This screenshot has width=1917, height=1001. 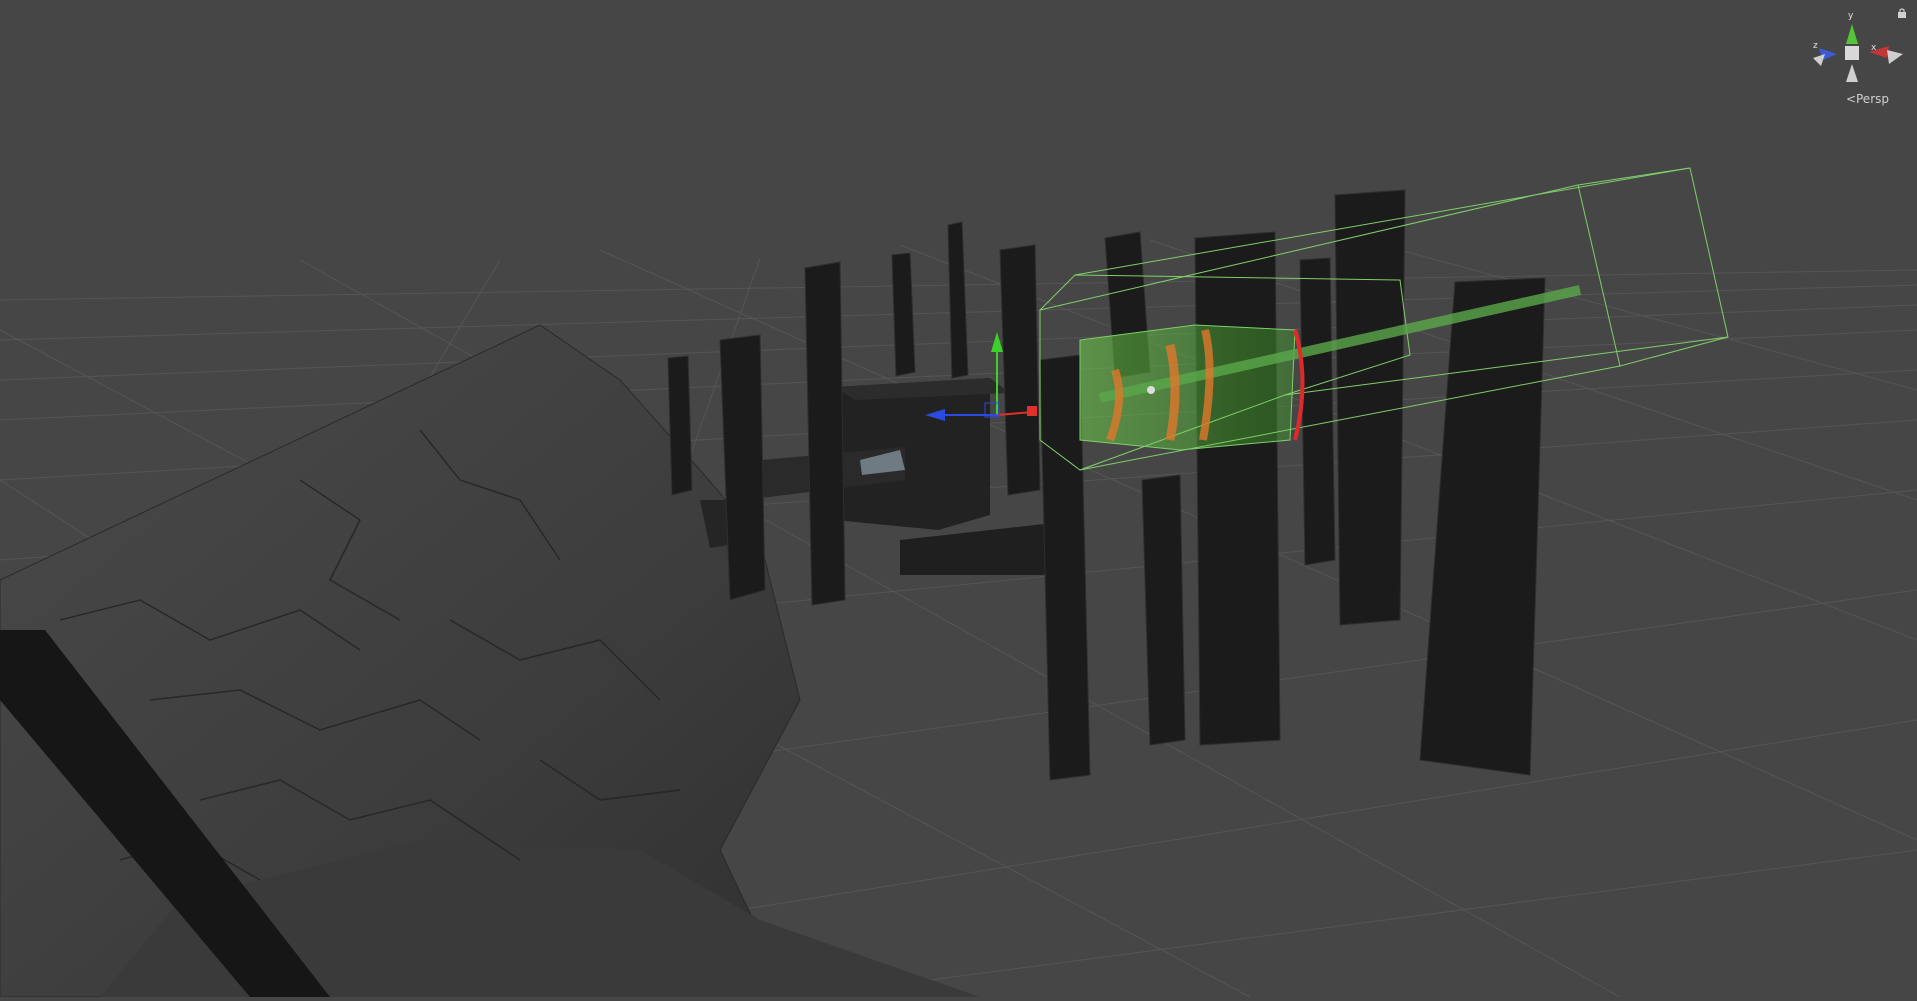 I want to click on neg-x-cone, so click(x=1895, y=57).